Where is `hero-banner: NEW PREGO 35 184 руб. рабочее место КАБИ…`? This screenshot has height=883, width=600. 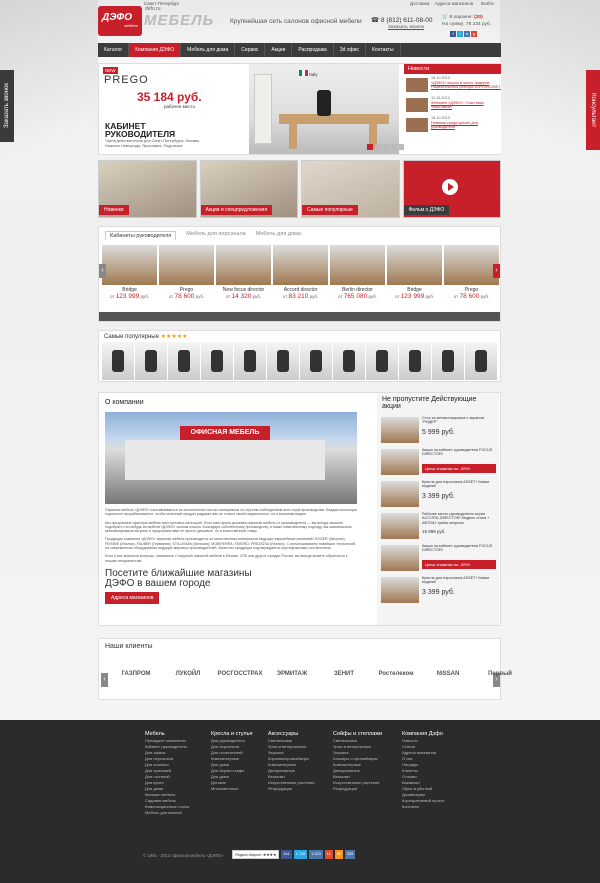
hero-banner: NEW PREGO 35 184 руб. рабочее место КАБИ… is located at coordinates (299, 109).